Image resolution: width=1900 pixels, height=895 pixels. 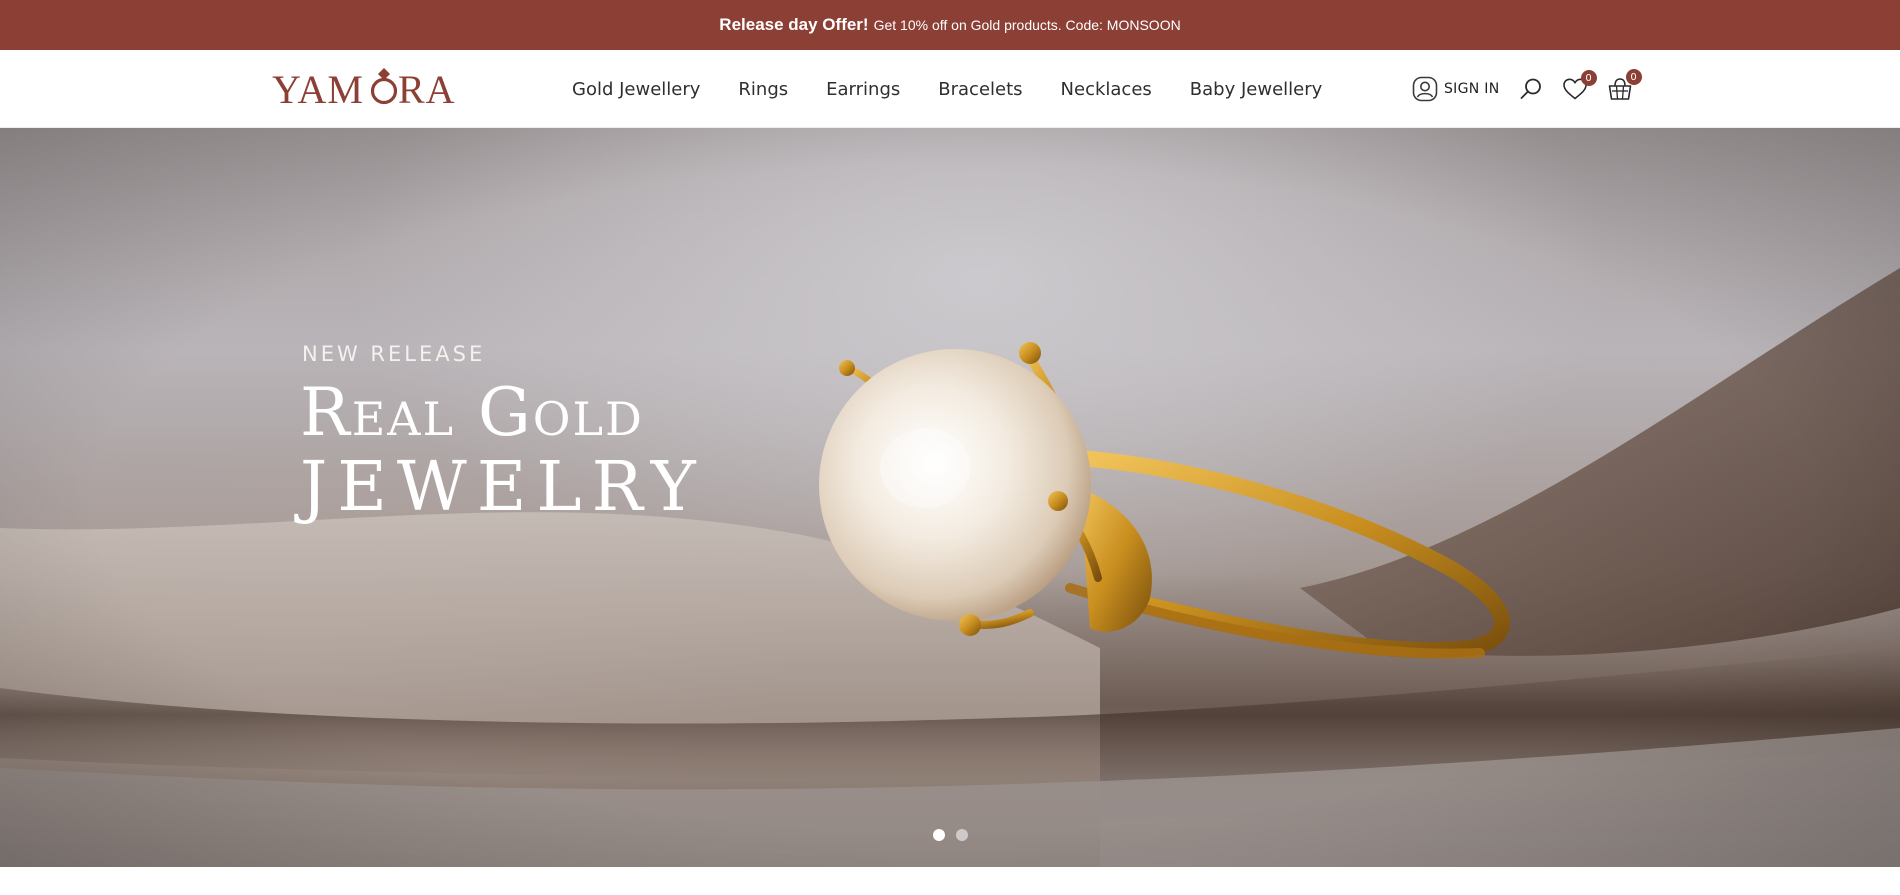 I want to click on search-button, so click(x=1531, y=89).